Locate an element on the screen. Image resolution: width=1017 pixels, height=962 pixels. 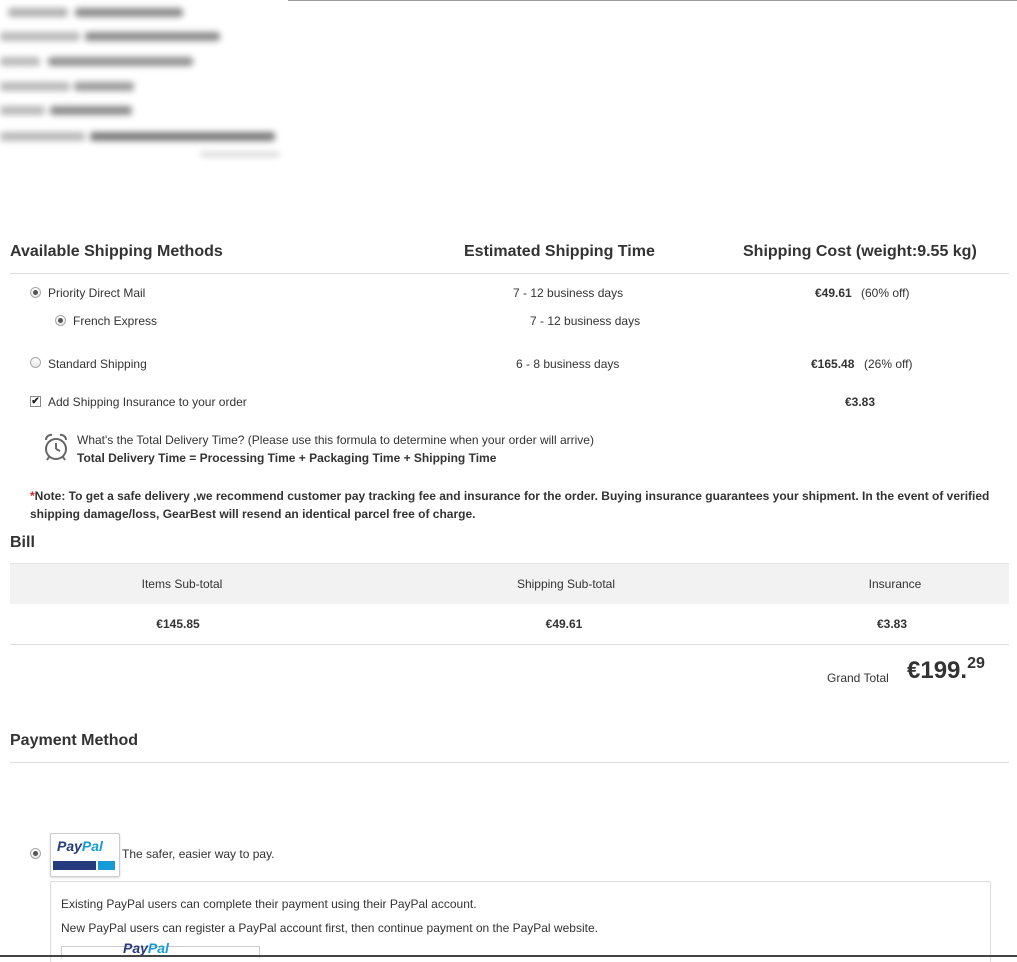
paypal-logo: PayPal is located at coordinates (85, 855).